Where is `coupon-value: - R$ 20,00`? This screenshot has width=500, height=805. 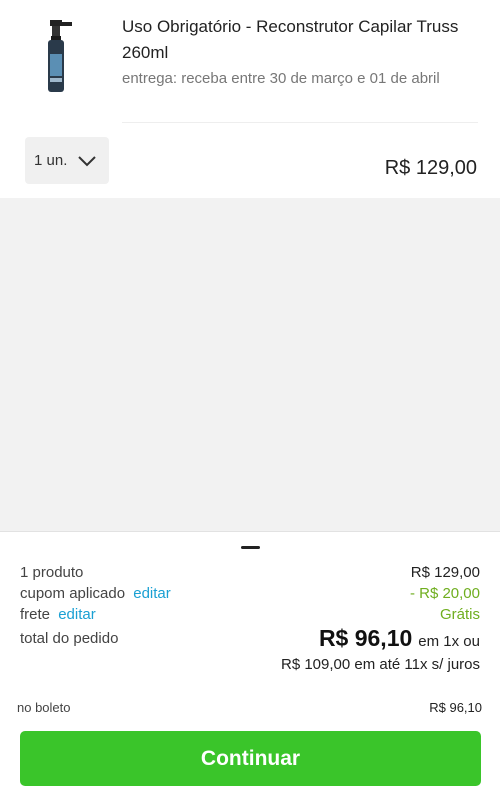 coupon-value: - R$ 20,00 is located at coordinates (444, 593).